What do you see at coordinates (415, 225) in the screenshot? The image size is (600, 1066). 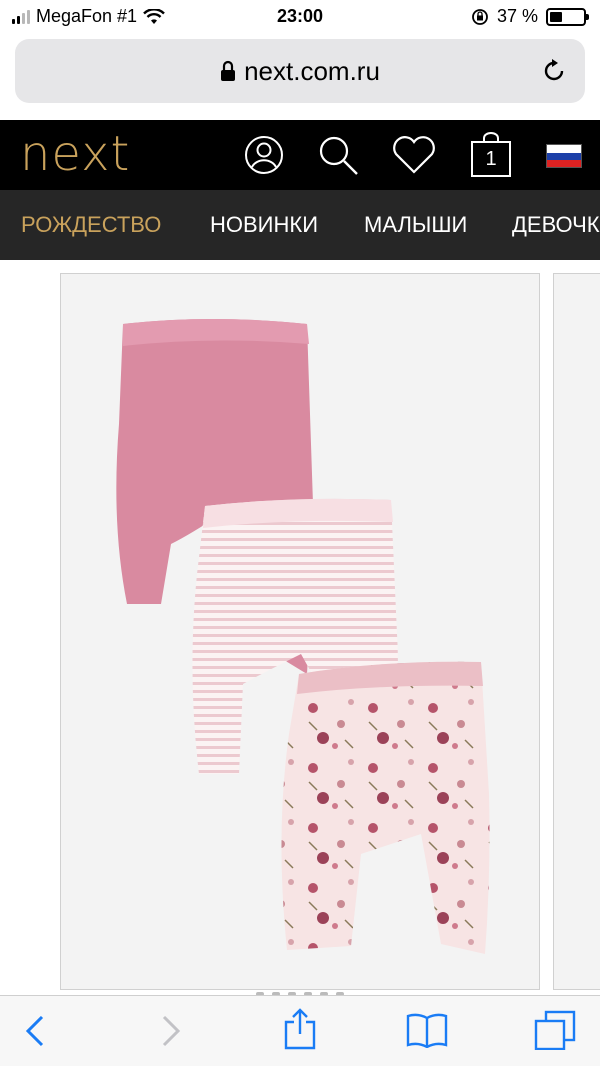 I see `nav-item-babies: МАЛЫШИ` at bounding box center [415, 225].